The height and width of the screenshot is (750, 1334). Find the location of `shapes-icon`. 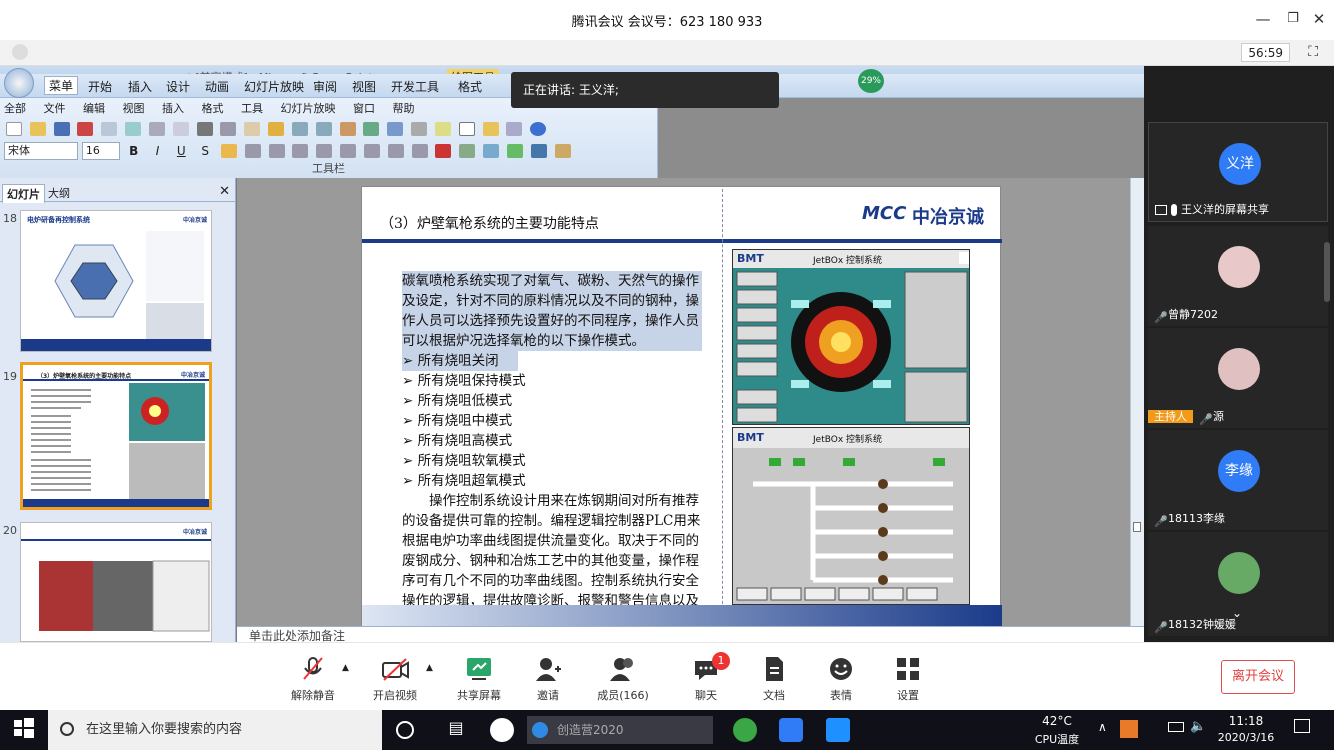

shapes-icon is located at coordinates (491, 151).